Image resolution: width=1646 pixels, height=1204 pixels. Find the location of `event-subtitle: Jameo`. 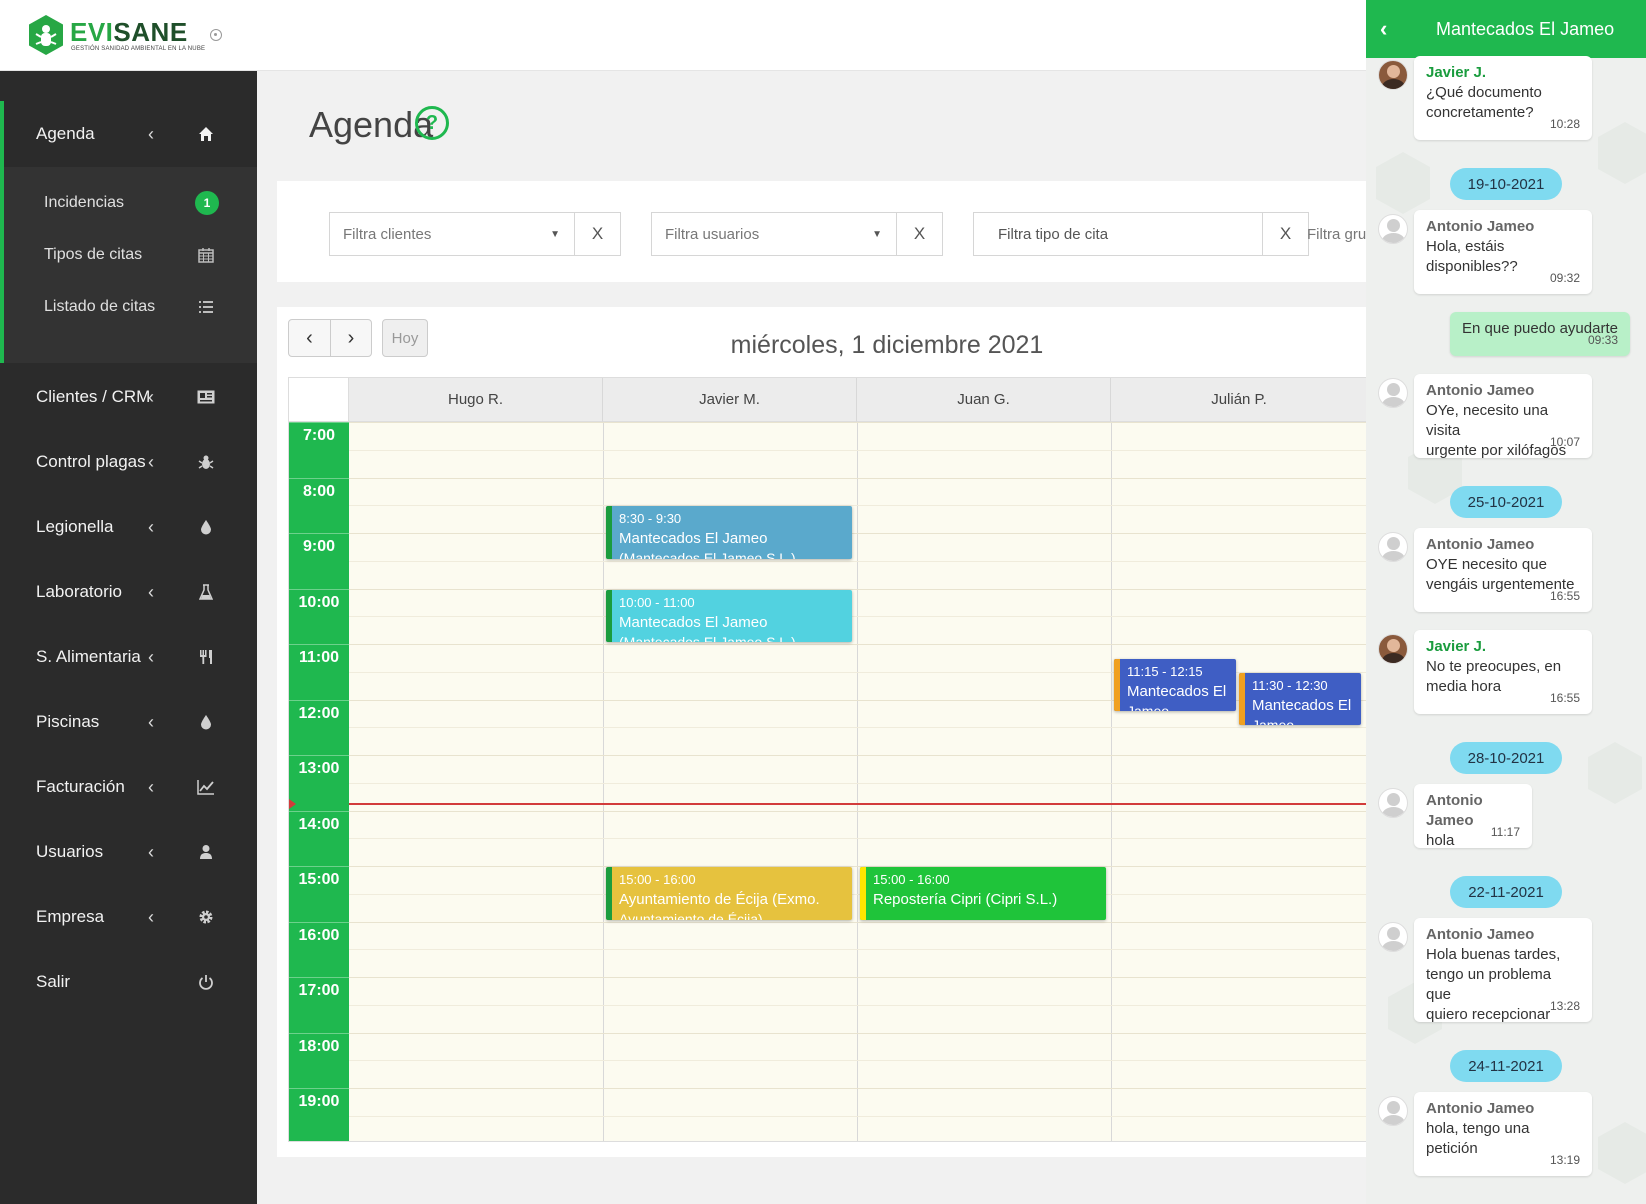

event-subtitle: Jameo is located at coordinates (1148, 707).